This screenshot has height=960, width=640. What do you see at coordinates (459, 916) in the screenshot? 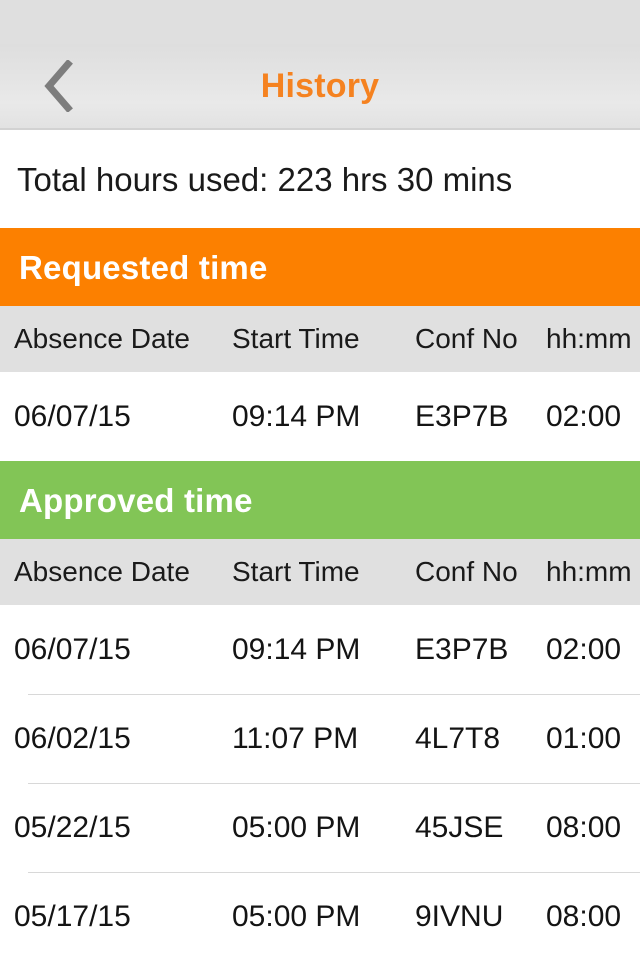
I see `cell-conf: 9IVNU` at bounding box center [459, 916].